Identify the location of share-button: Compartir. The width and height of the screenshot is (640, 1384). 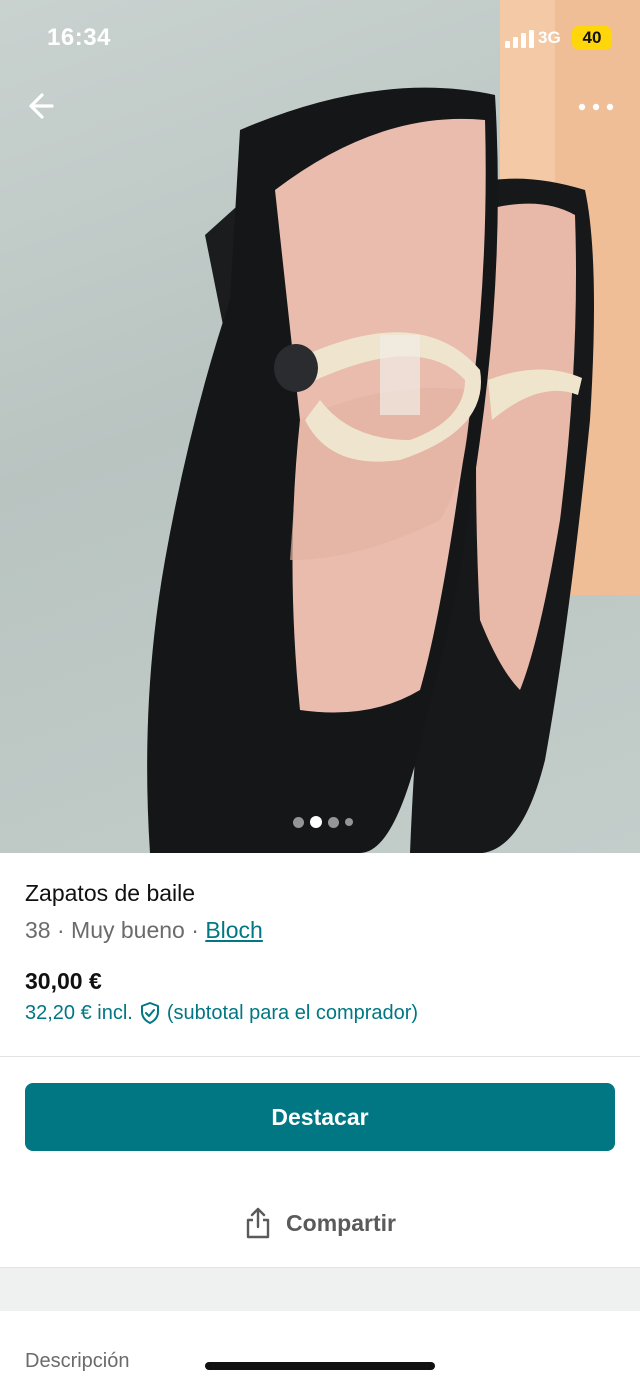
(320, 1223).